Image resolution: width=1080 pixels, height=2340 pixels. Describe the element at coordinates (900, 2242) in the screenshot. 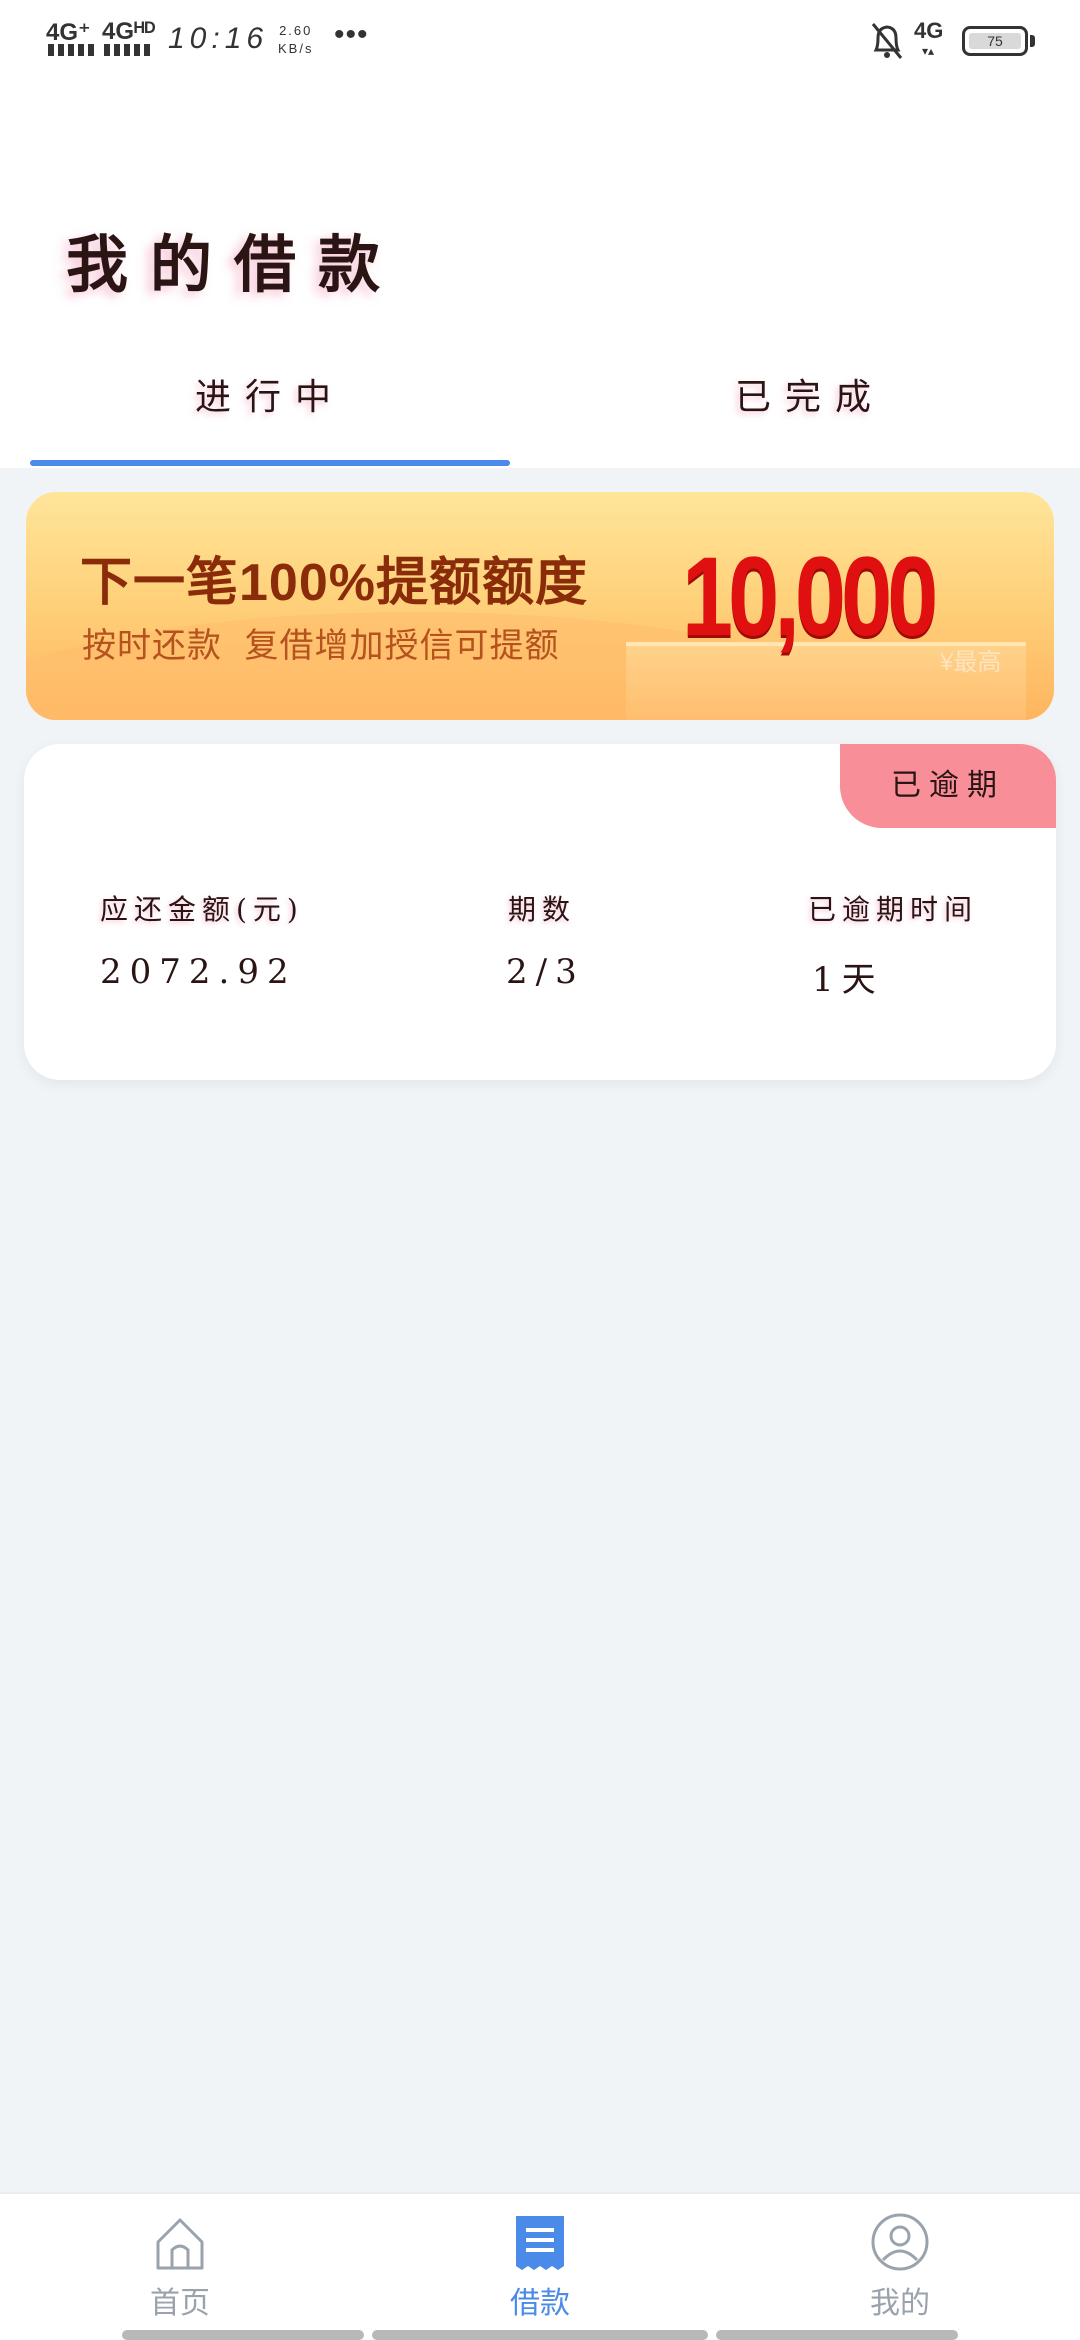

I see `profile-icon` at that location.